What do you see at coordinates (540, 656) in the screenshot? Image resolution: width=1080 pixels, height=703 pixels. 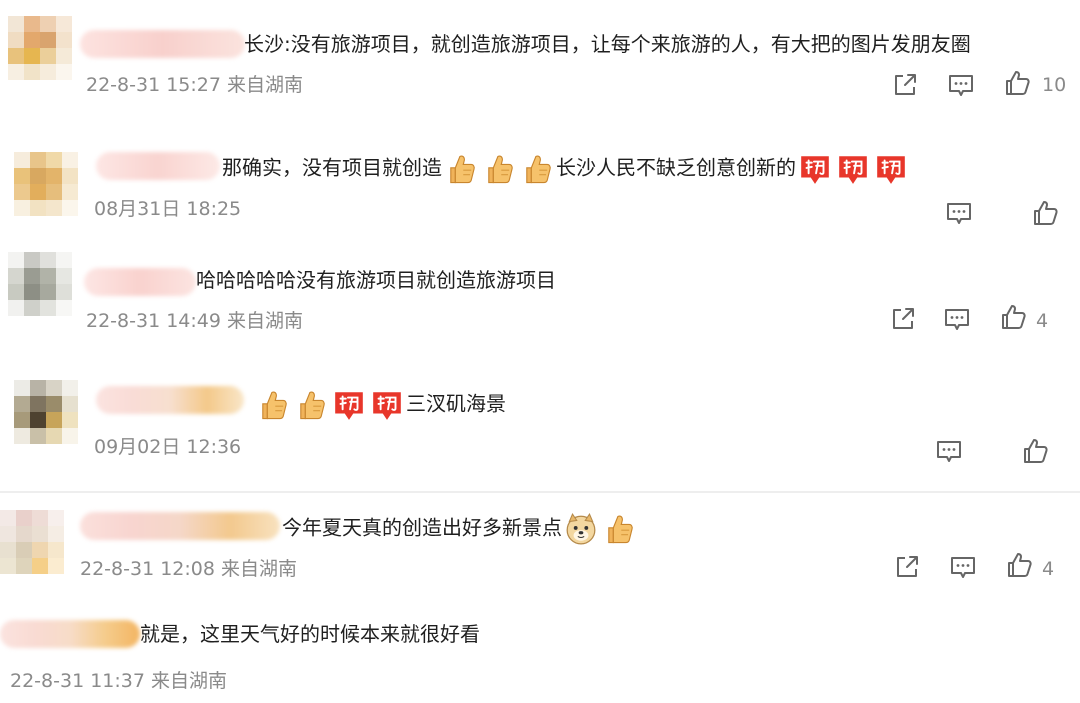 I see `comment-item: 就是，这里天气好的时候本来就很好看 22-8-31 11:37 来自湖南` at bounding box center [540, 656].